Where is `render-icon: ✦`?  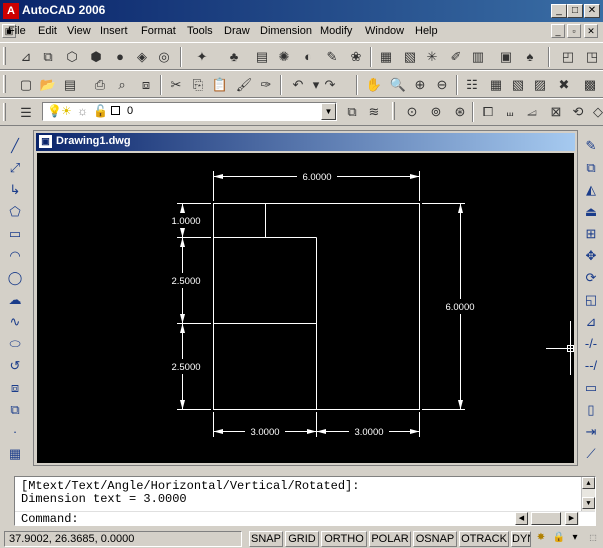 render-icon: ✦ is located at coordinates (202, 57).